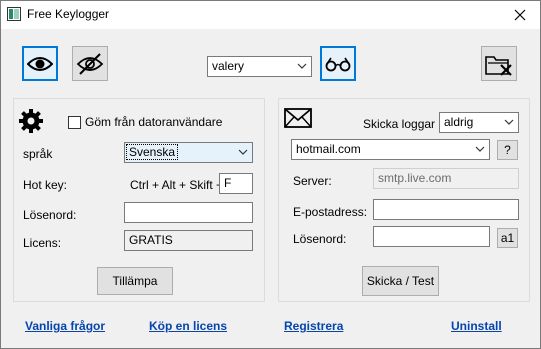  What do you see at coordinates (298, 118) in the screenshot?
I see `envelope-icon` at bounding box center [298, 118].